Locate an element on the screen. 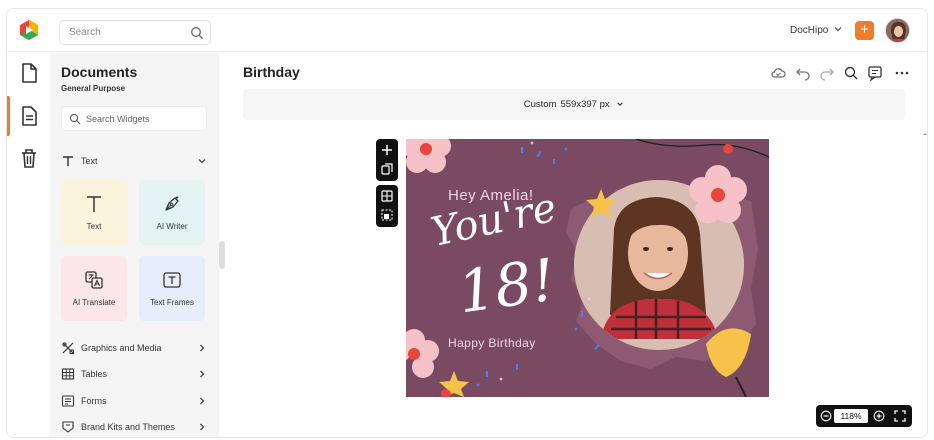  top-bar: DocHipo + is located at coordinates (467, 30).